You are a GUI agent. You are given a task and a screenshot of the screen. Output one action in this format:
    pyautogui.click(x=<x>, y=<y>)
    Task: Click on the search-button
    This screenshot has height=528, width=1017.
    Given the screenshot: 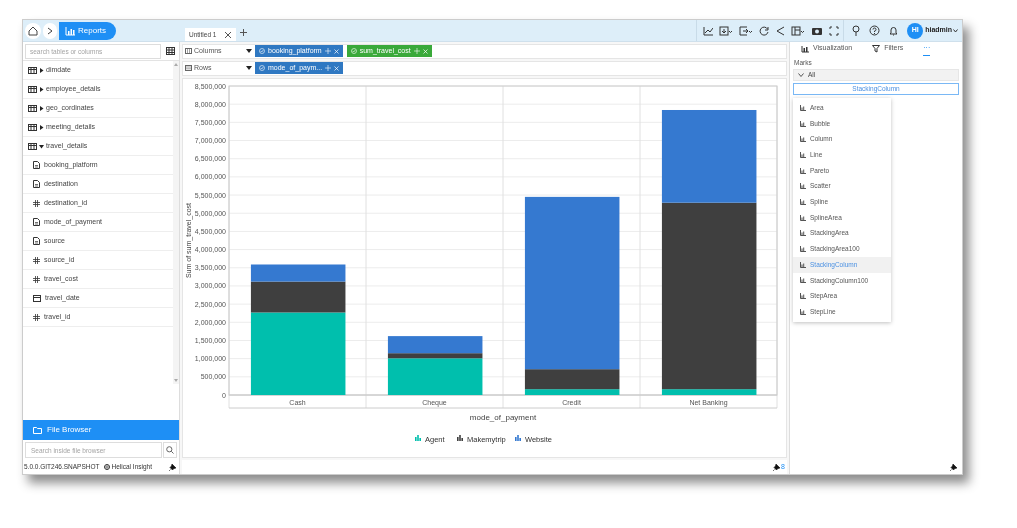 What is the action you would take?
    pyautogui.click(x=170, y=450)
    